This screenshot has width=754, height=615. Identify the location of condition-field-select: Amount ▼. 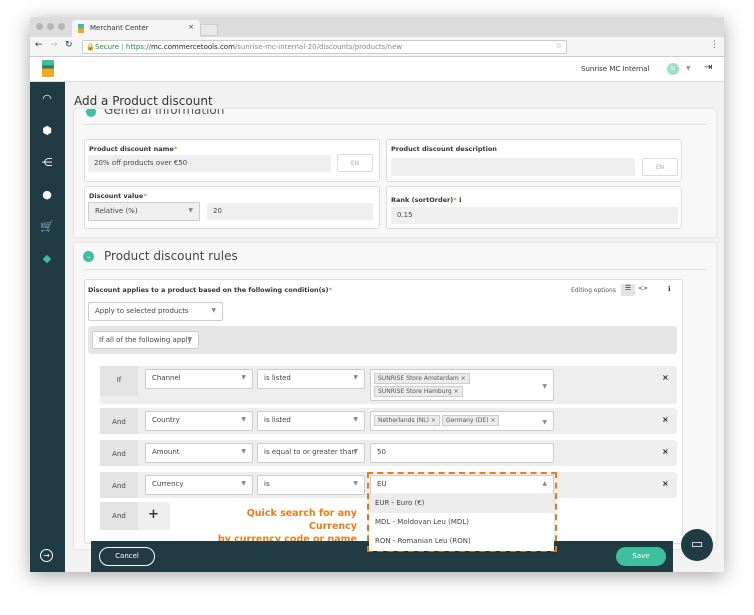
(199, 453).